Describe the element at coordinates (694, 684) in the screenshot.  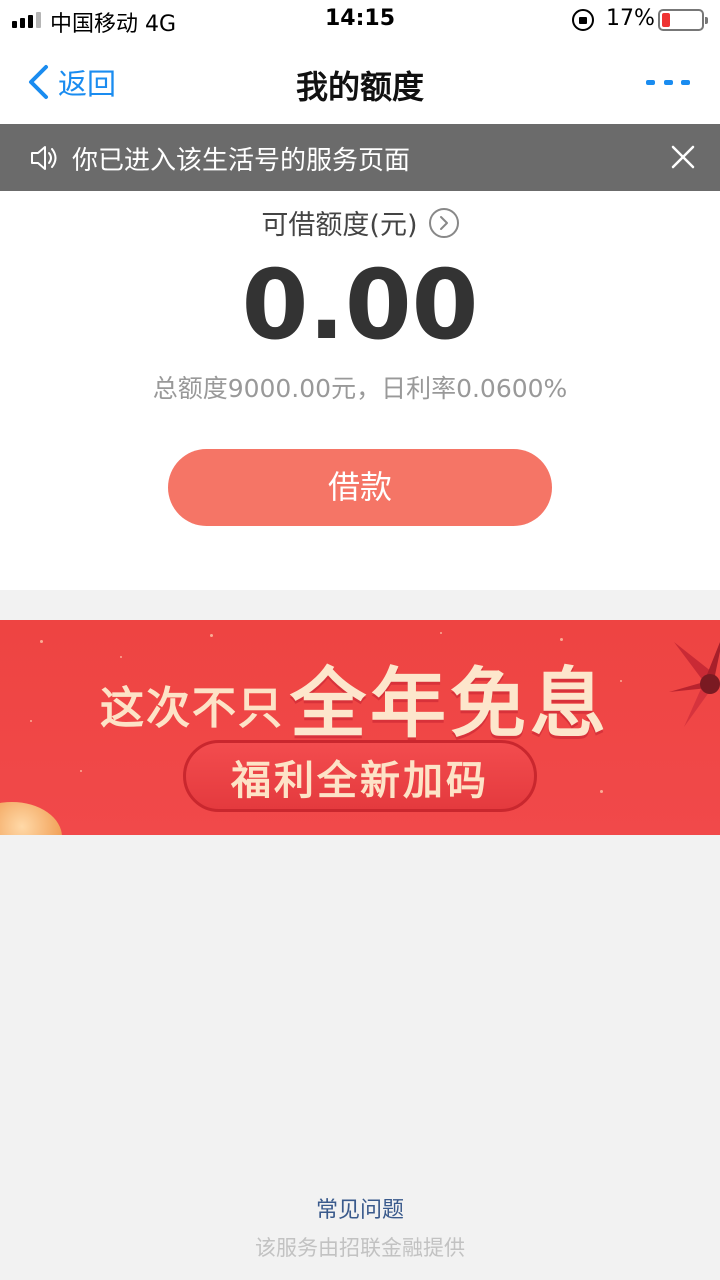
I see `leaf-decoration` at that location.